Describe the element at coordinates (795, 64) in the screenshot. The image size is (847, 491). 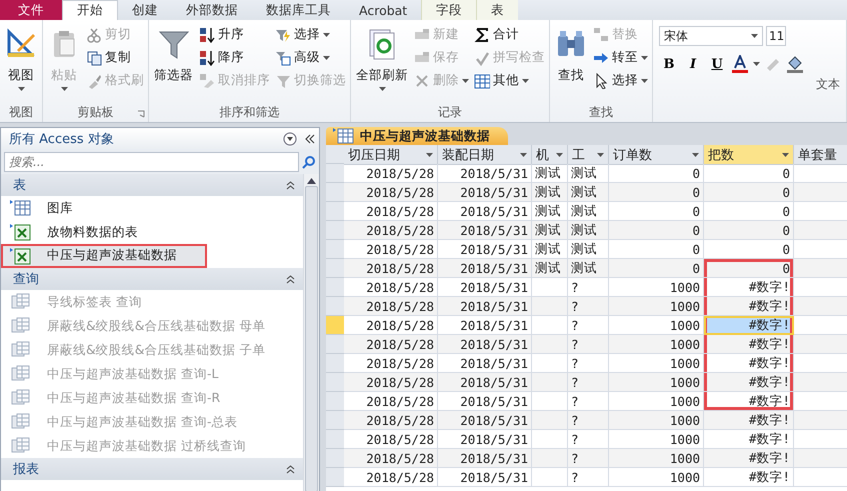
I see `fill-bucket-icon` at that location.